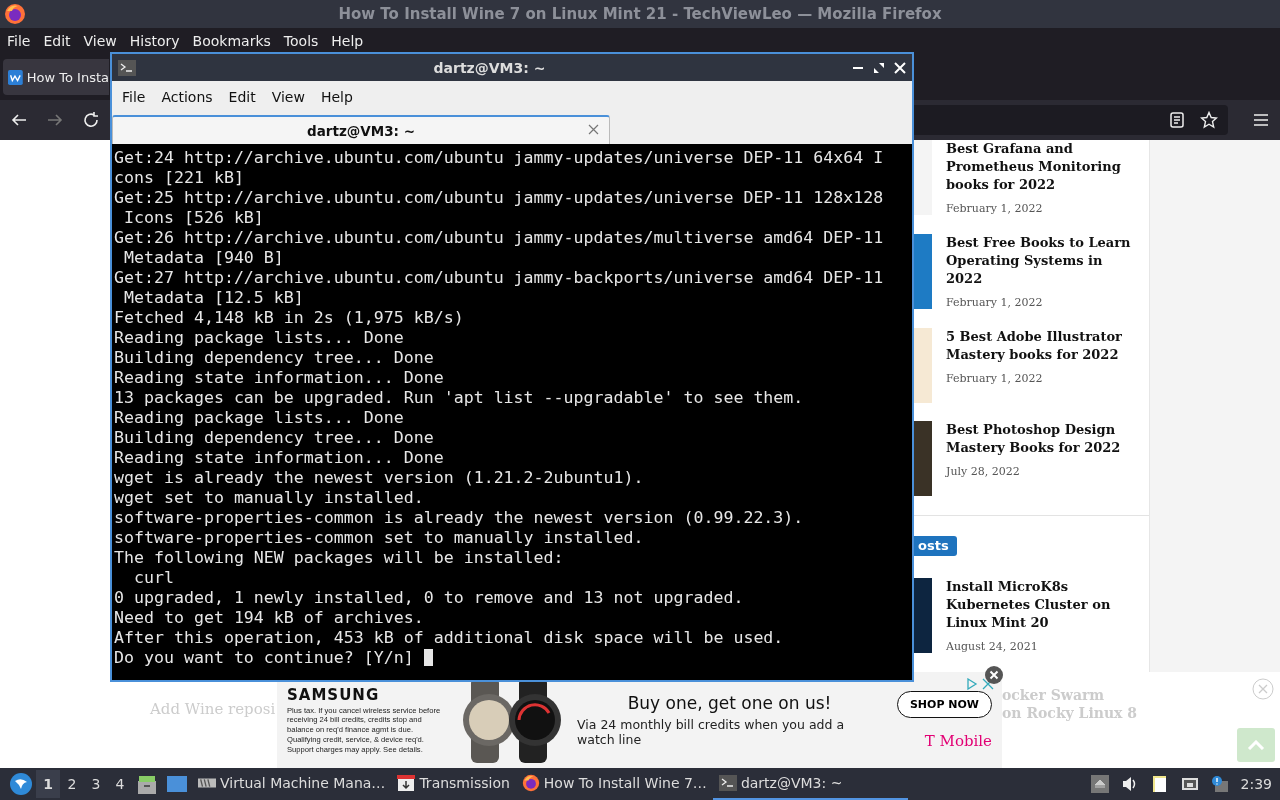 The width and height of the screenshot is (1280, 800). Describe the element at coordinates (203, 257) in the screenshot. I see `terminal-line: Metadata [940 B]` at that location.